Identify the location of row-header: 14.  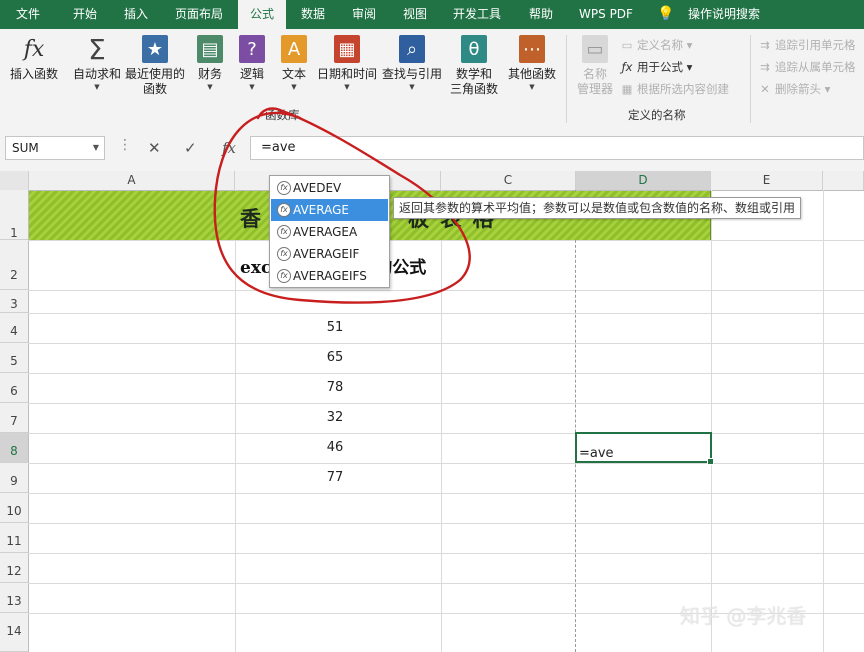
(14, 632).